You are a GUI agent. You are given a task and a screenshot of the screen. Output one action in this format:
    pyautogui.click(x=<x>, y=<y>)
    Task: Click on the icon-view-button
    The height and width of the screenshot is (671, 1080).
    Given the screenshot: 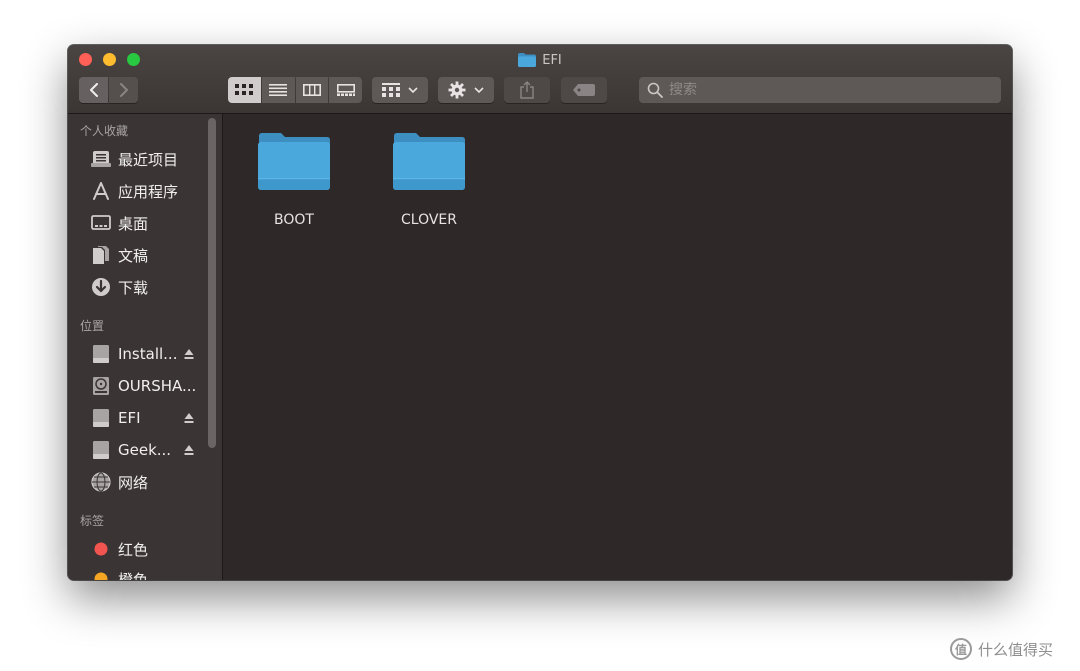 What is the action you would take?
    pyautogui.click(x=244, y=90)
    